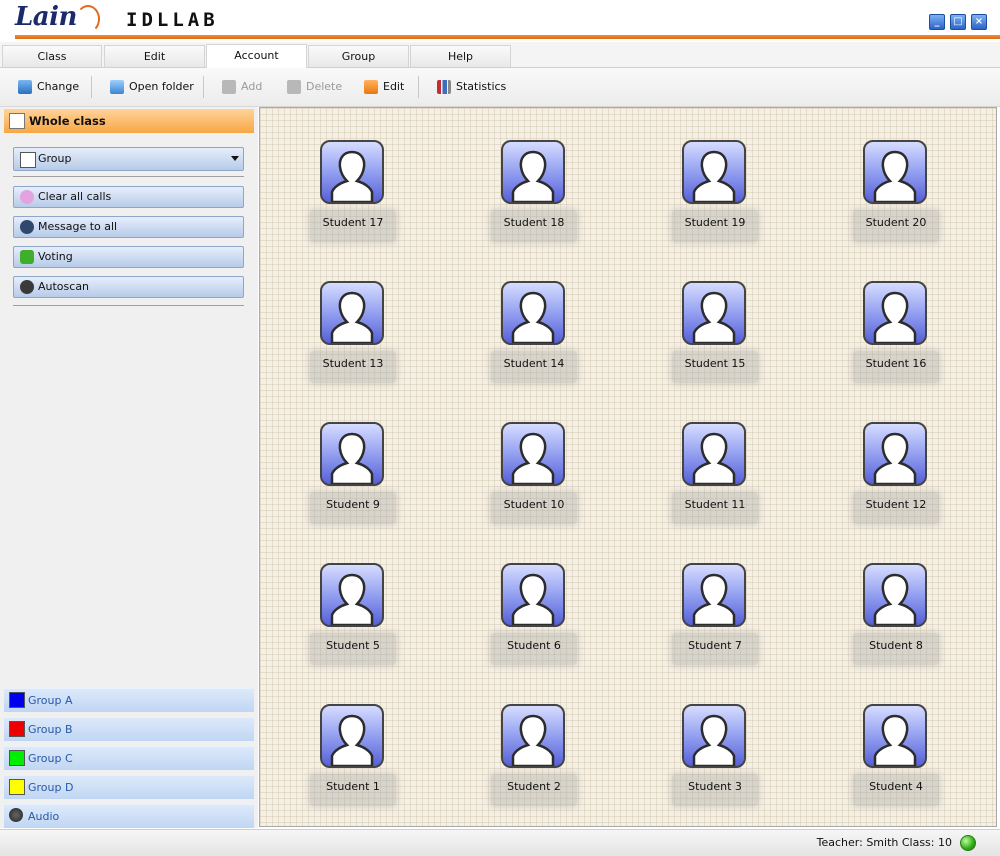  What do you see at coordinates (481, 86) in the screenshot?
I see `statistics-label: Statistics` at bounding box center [481, 86].